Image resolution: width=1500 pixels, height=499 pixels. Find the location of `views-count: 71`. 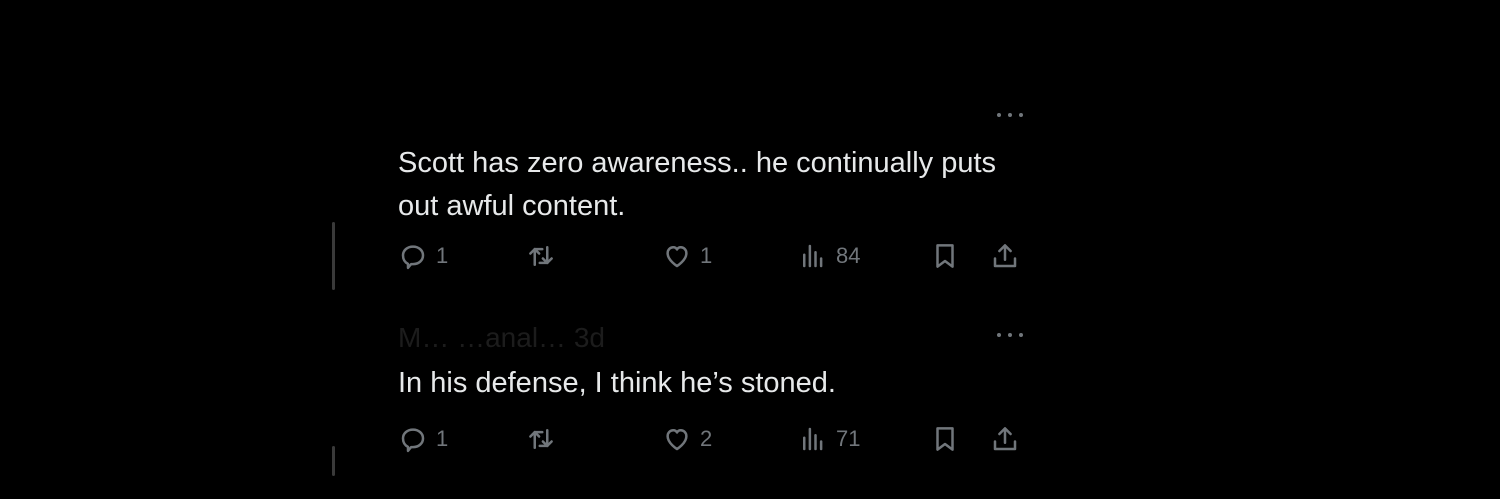

views-count: 71 is located at coordinates (848, 438).